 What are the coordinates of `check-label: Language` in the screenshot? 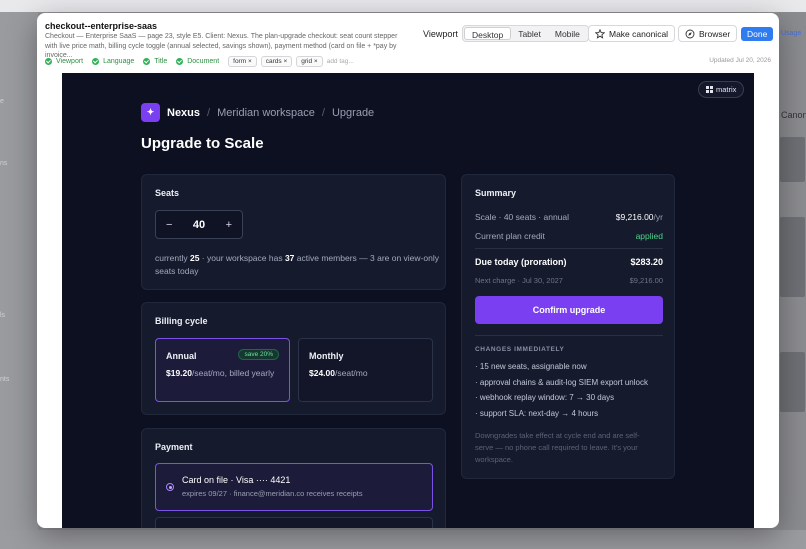 It's located at (119, 61).